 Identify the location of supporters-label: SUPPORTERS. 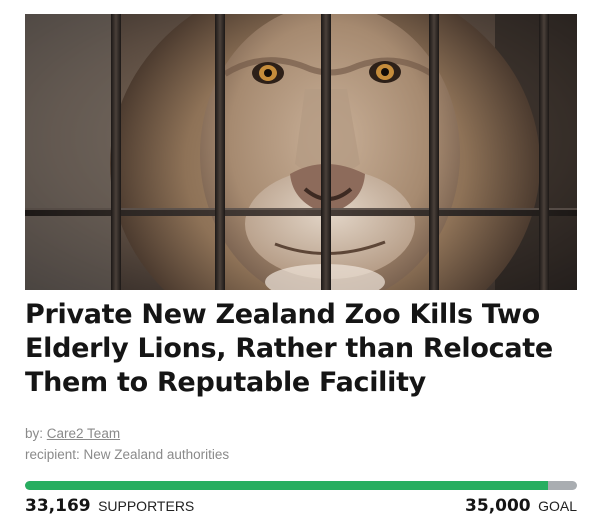
(146, 506).